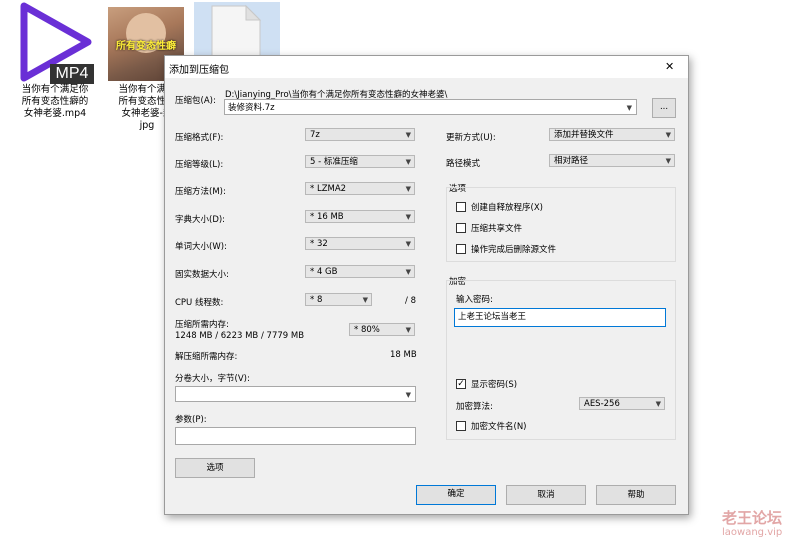 The width and height of the screenshot is (800, 544). What do you see at coordinates (461, 249) in the screenshot?
I see `delete-checkbox` at bounding box center [461, 249].